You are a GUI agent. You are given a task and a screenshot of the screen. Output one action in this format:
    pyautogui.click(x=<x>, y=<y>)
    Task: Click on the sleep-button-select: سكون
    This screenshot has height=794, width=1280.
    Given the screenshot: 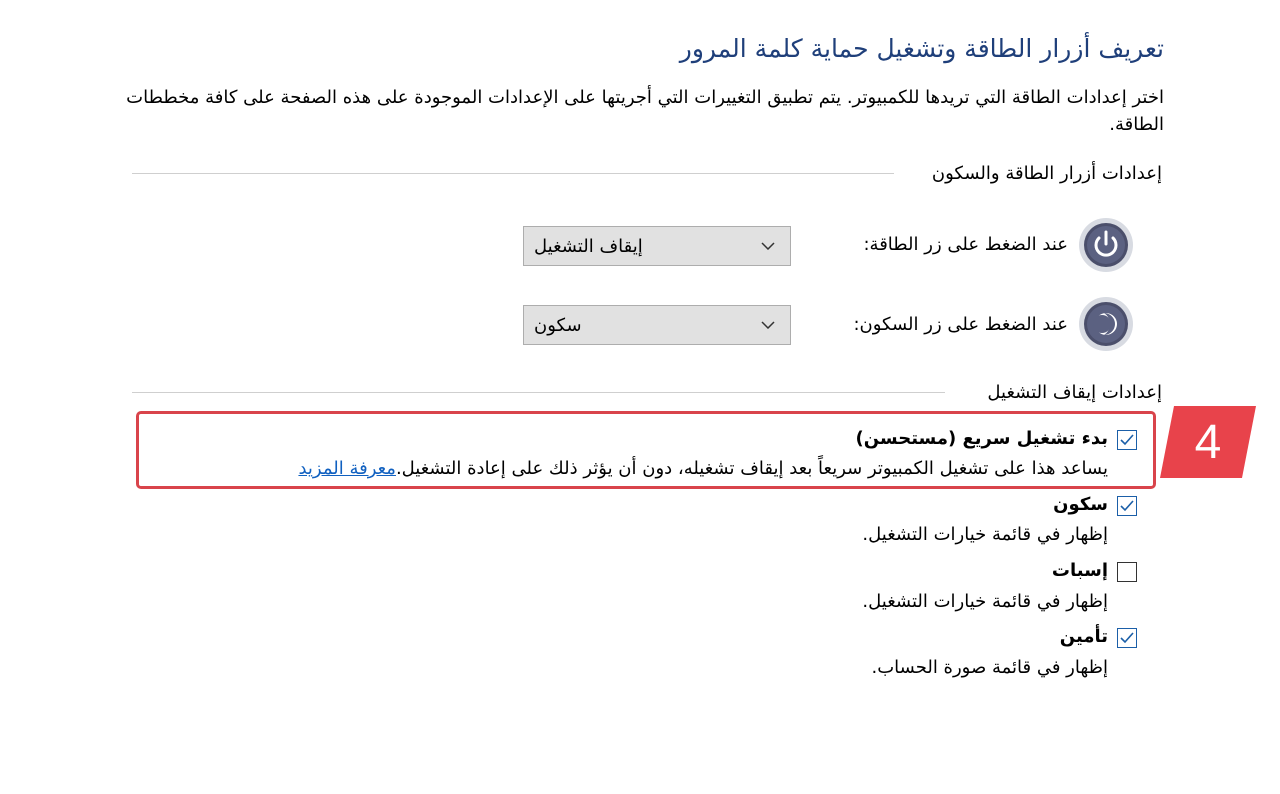 What is the action you would take?
    pyautogui.click(x=657, y=325)
    